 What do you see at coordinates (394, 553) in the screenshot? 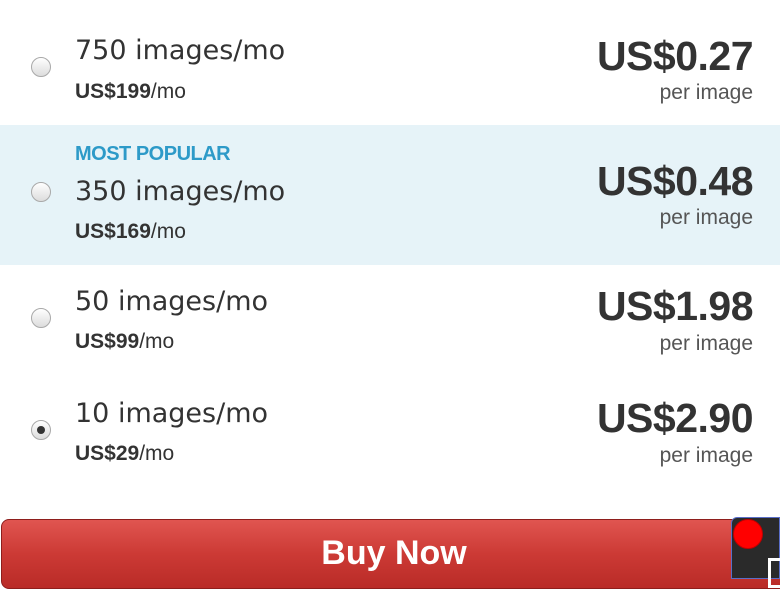
I see `buy-now-label: Buy Now` at bounding box center [394, 553].